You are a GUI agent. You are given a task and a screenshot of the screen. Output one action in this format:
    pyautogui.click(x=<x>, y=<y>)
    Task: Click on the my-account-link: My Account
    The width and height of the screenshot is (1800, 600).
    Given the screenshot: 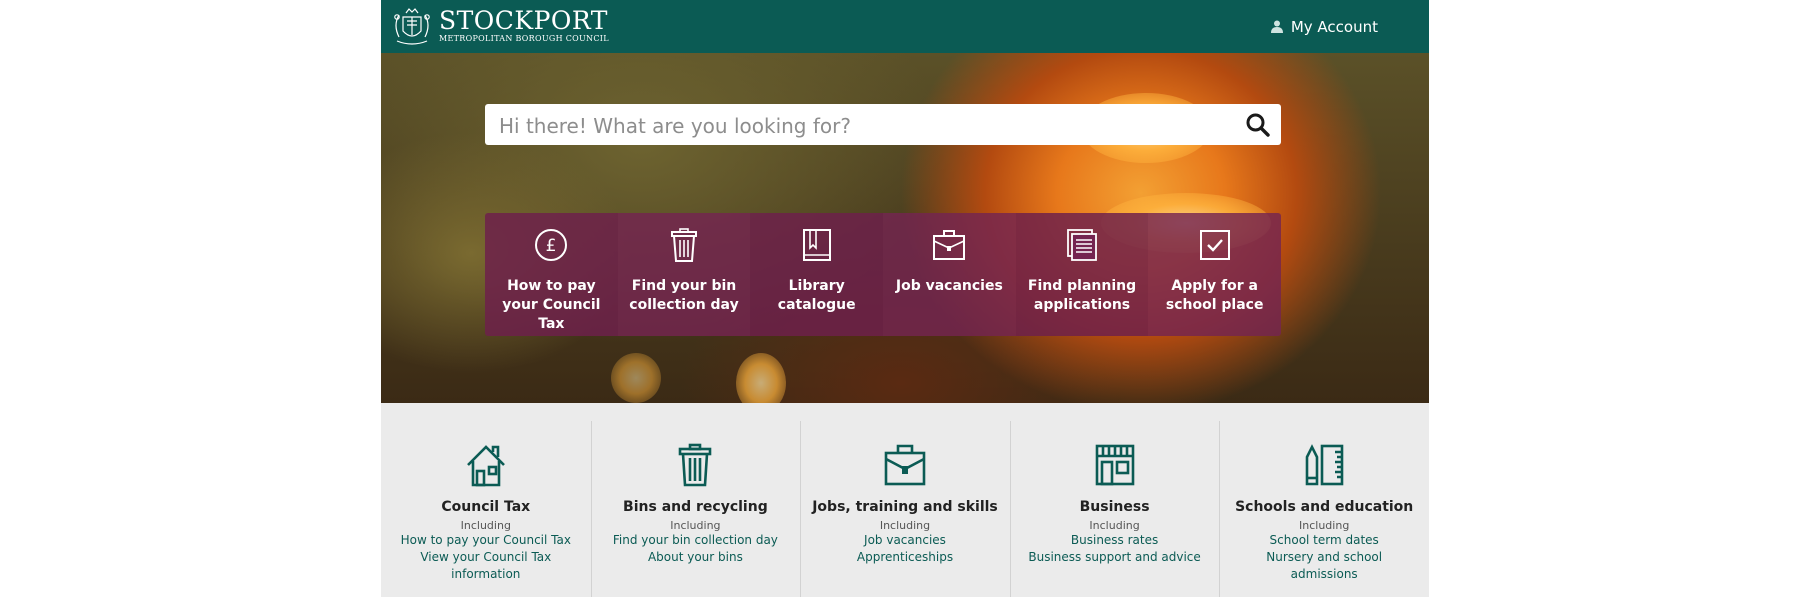 What is the action you would take?
    pyautogui.click(x=1324, y=26)
    